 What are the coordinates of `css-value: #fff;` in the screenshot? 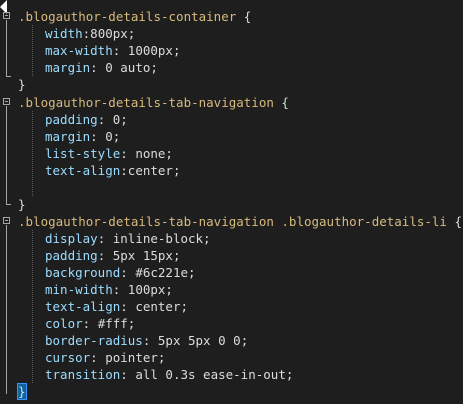 It's located at (116, 323).